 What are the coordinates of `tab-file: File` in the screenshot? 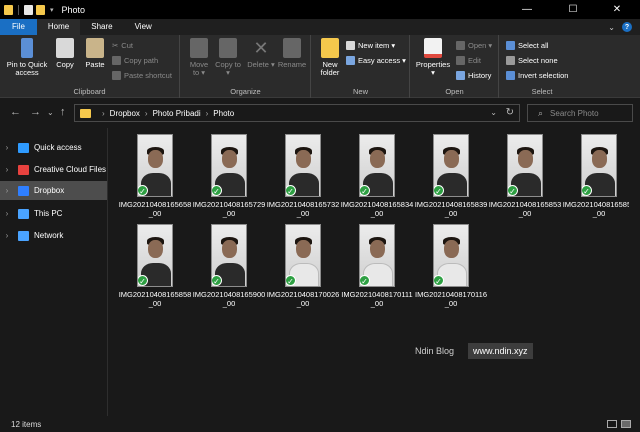 It's located at (18, 27).